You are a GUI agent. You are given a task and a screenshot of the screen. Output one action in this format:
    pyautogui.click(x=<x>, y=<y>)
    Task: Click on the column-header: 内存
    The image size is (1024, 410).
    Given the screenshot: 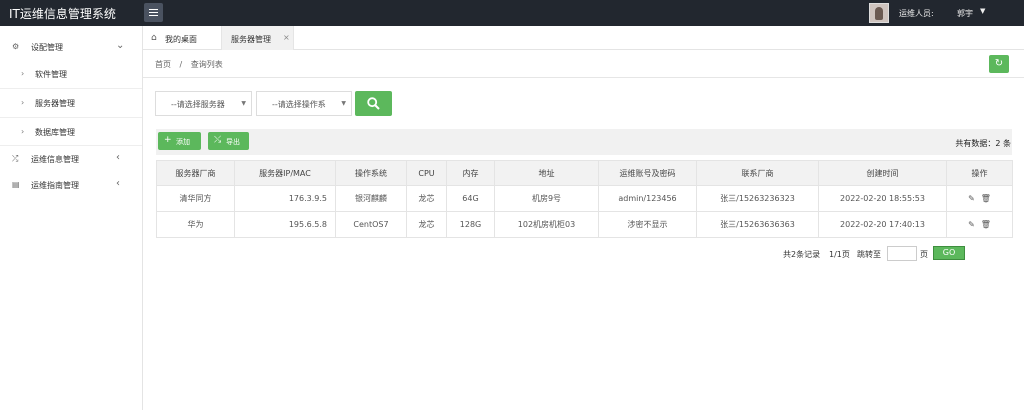 What is the action you would take?
    pyautogui.click(x=470, y=173)
    